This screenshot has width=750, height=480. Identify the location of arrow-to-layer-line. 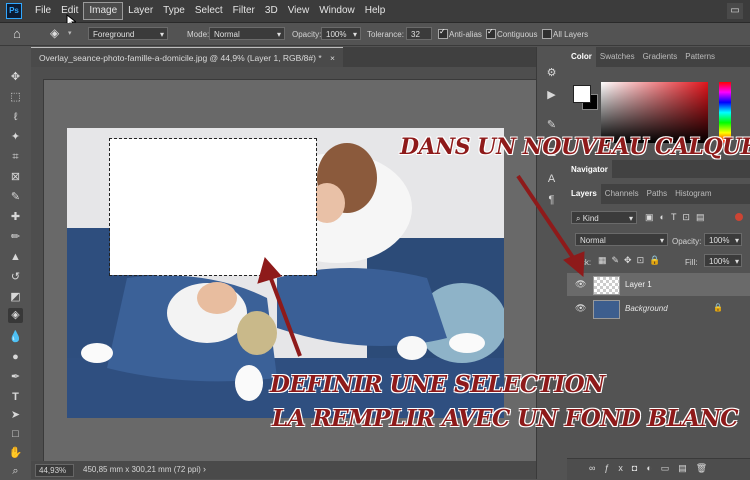
(547, 219).